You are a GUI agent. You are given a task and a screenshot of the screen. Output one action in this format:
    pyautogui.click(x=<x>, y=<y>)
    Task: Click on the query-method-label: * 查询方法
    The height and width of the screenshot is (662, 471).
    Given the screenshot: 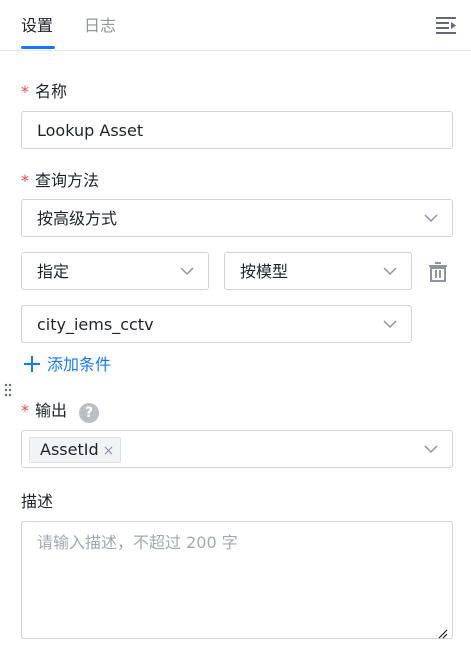 What is the action you would take?
    pyautogui.click(x=60, y=181)
    